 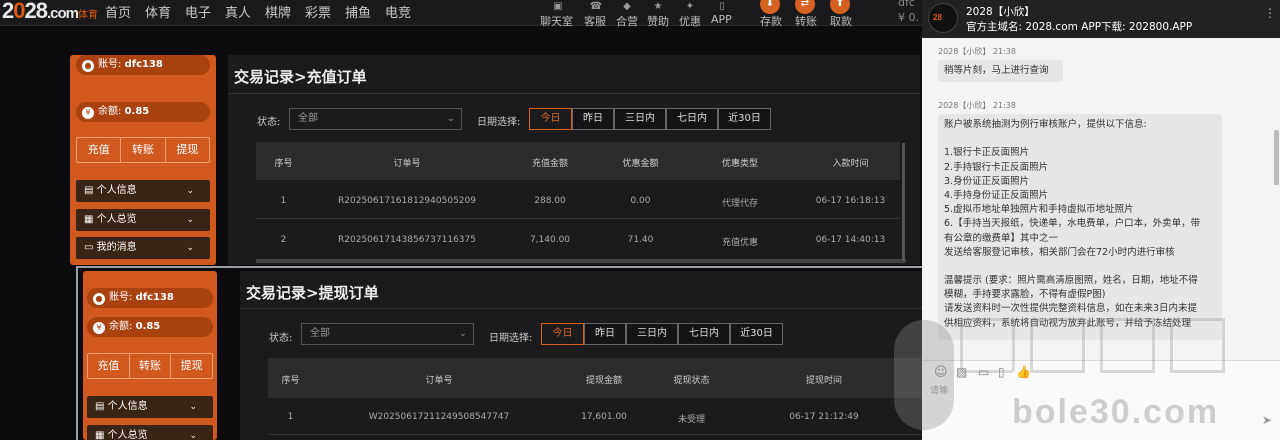 I want to click on nav-sponsor: 赞助, so click(x=658, y=21).